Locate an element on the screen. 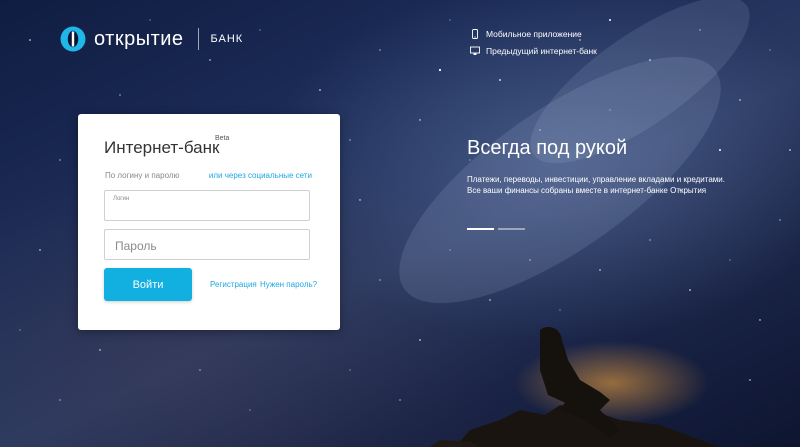 Image resolution: width=800 pixels, height=447 pixels. mobile-app-link: Мобильное приложение is located at coordinates (533, 34).